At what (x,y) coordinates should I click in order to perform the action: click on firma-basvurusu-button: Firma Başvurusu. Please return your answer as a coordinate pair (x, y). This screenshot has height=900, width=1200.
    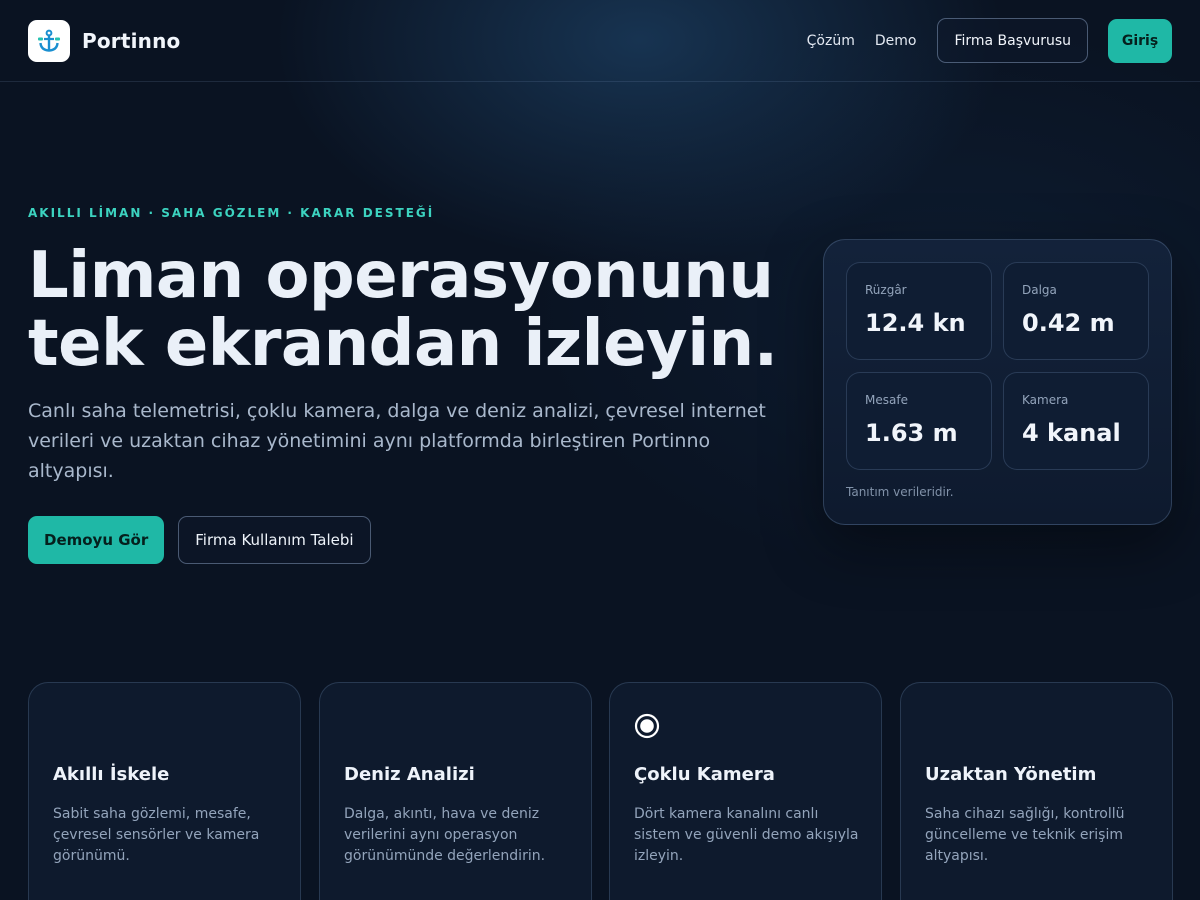
    Looking at the image, I should click on (1012, 40).